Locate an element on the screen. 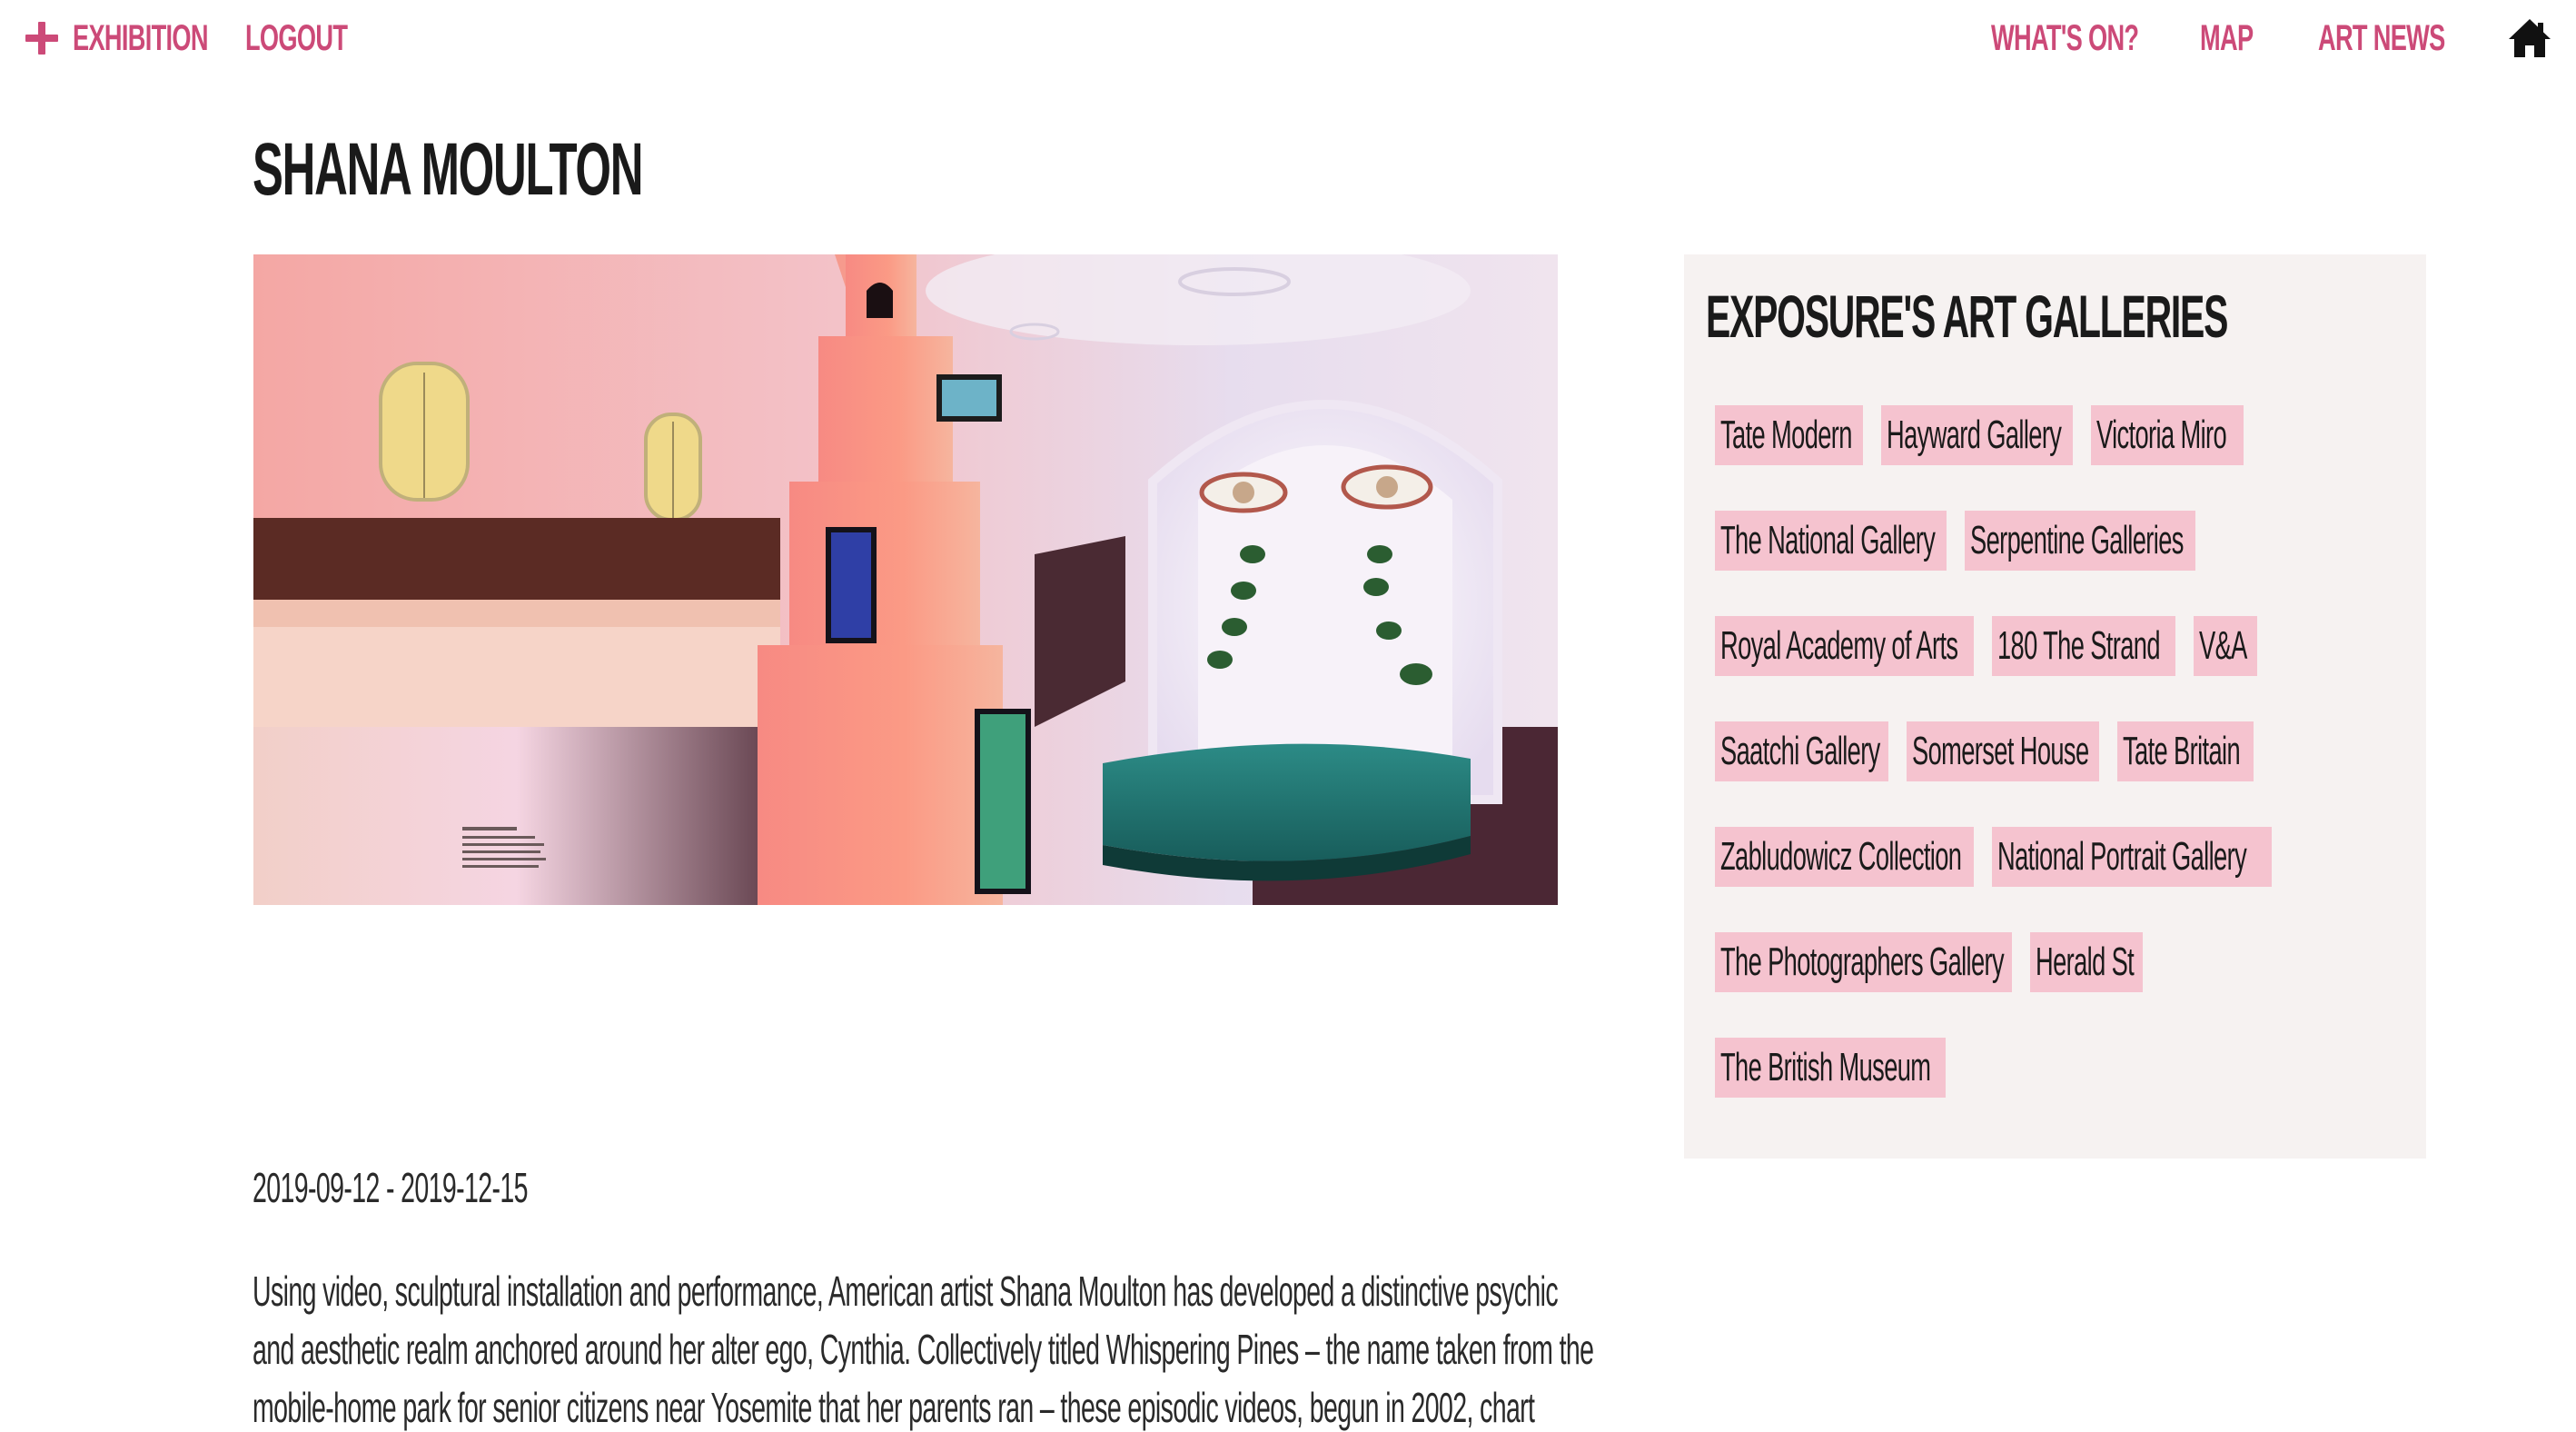 The image size is (2576, 1432). logout-link-wrap: LOGOUT is located at coordinates (296, 38).